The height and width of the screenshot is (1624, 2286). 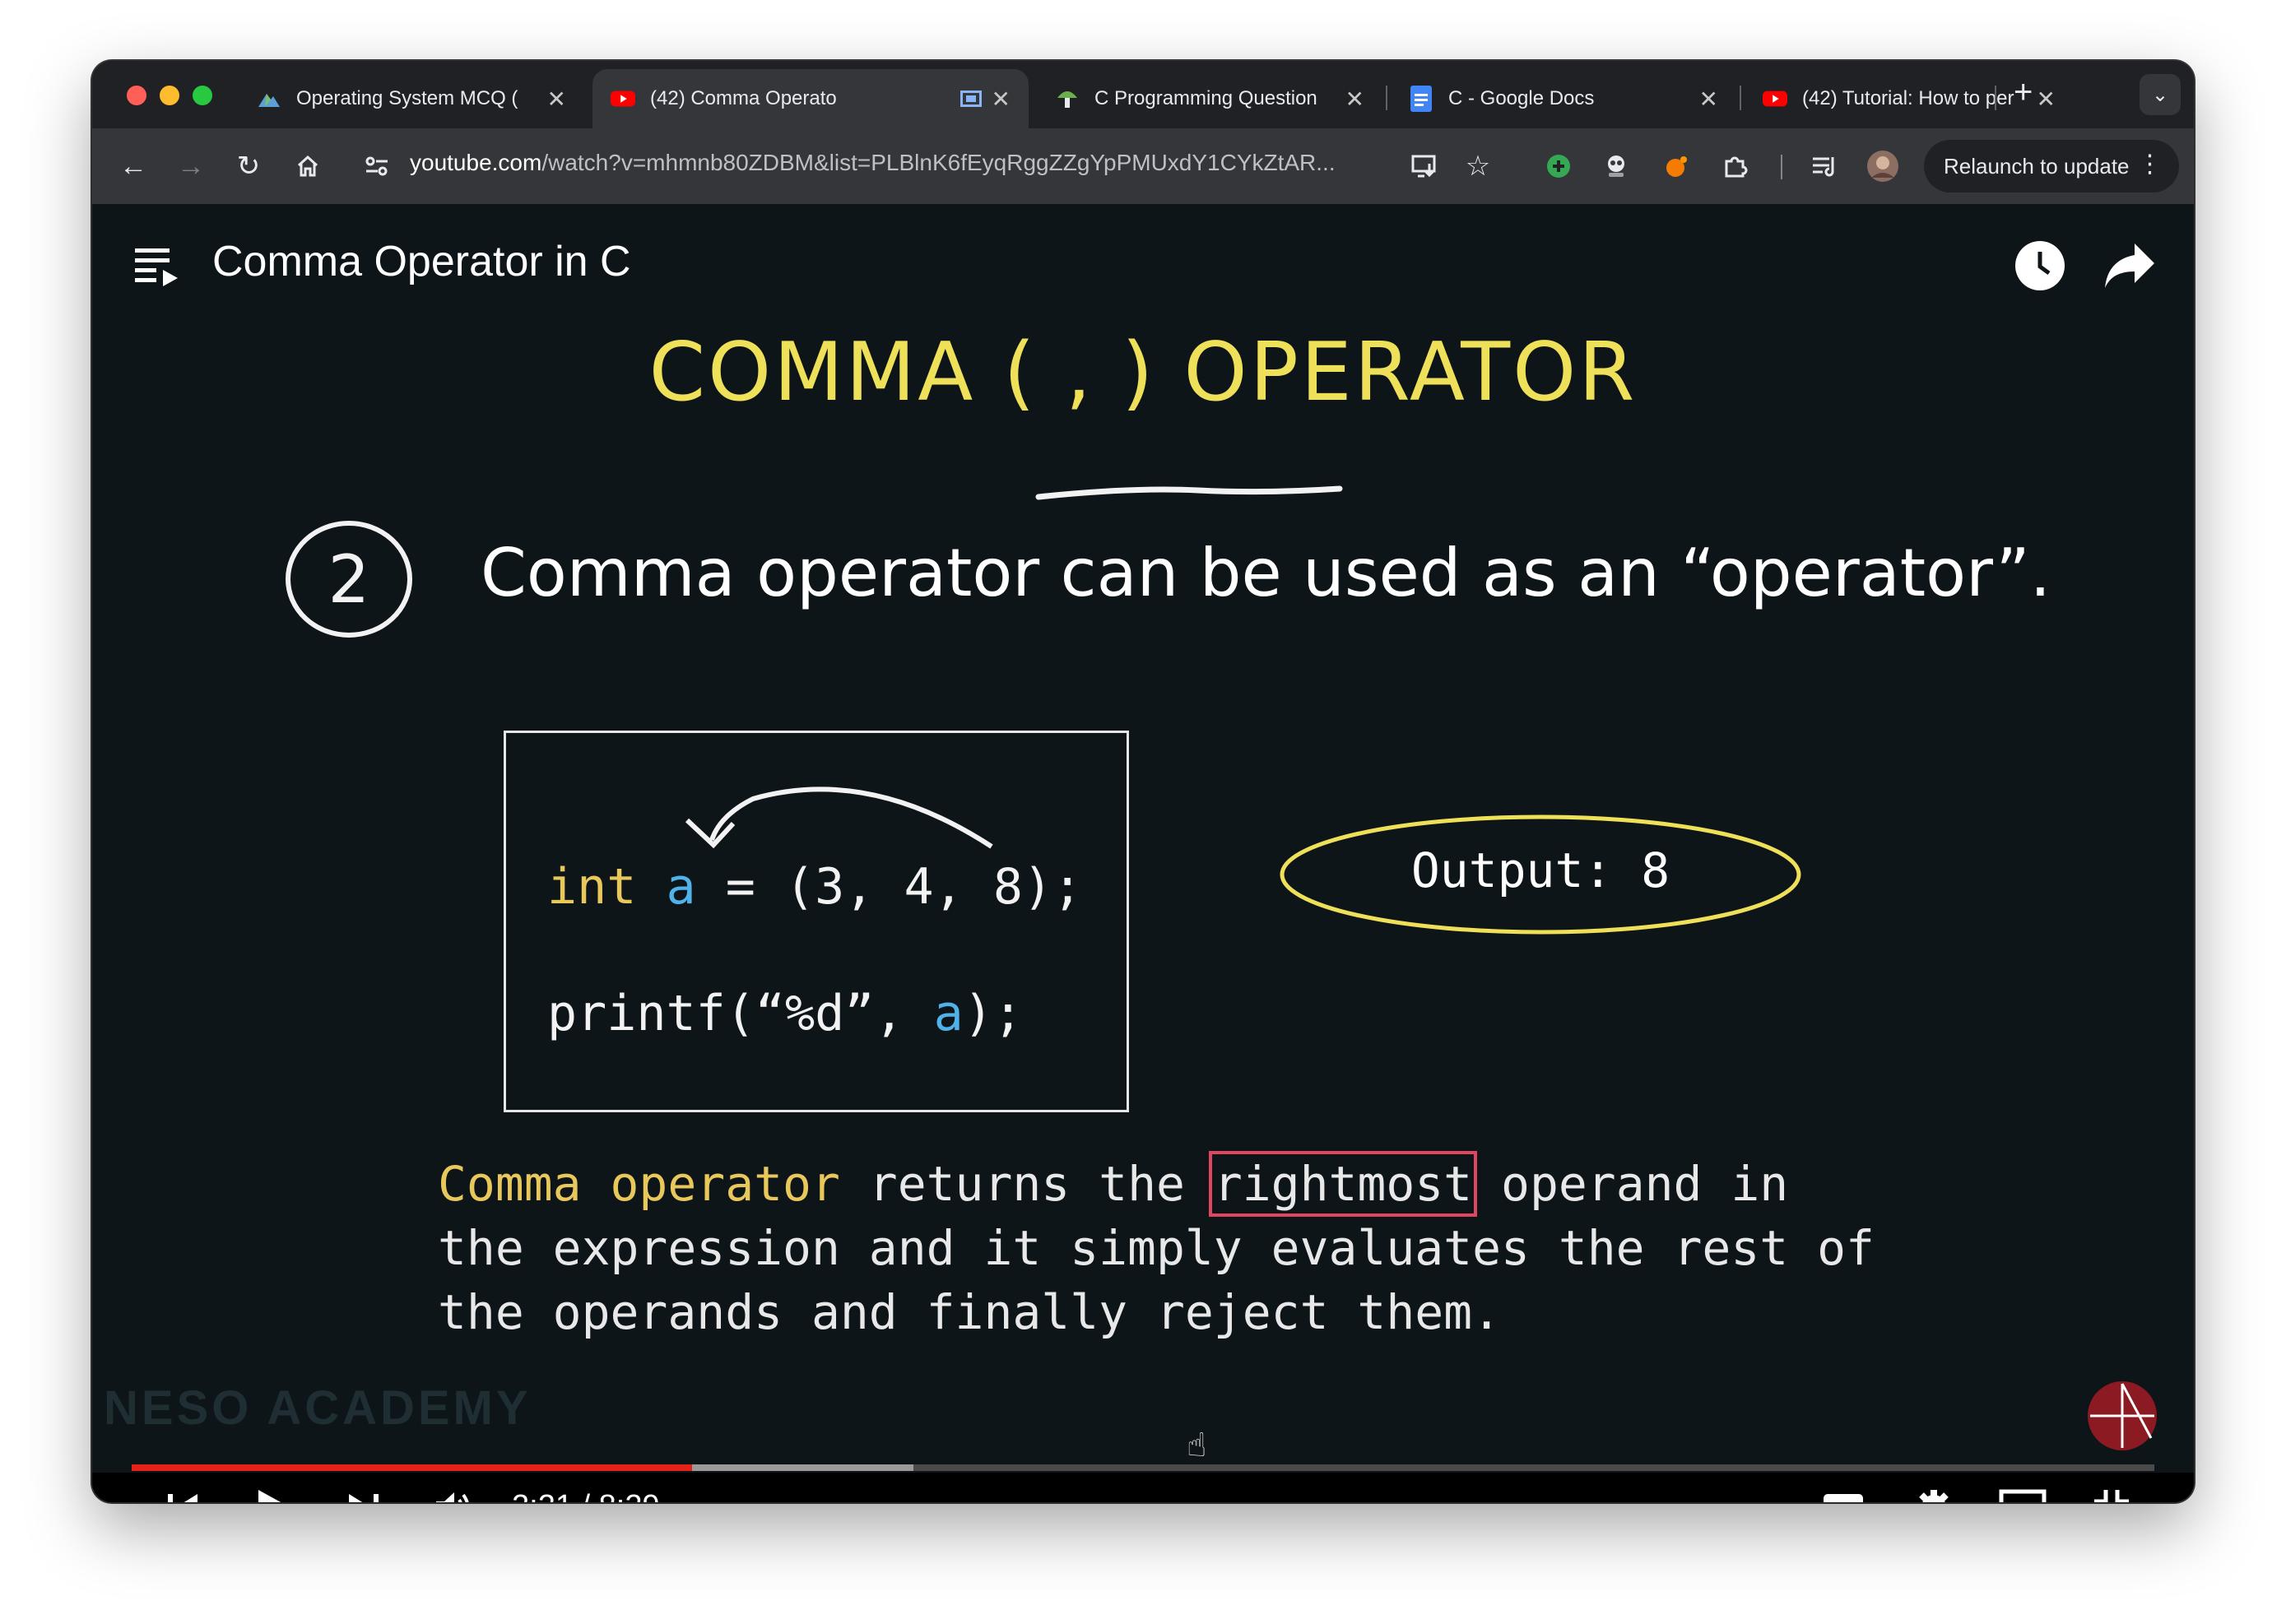 What do you see at coordinates (839, 817) in the screenshot?
I see `curved-arrow` at bounding box center [839, 817].